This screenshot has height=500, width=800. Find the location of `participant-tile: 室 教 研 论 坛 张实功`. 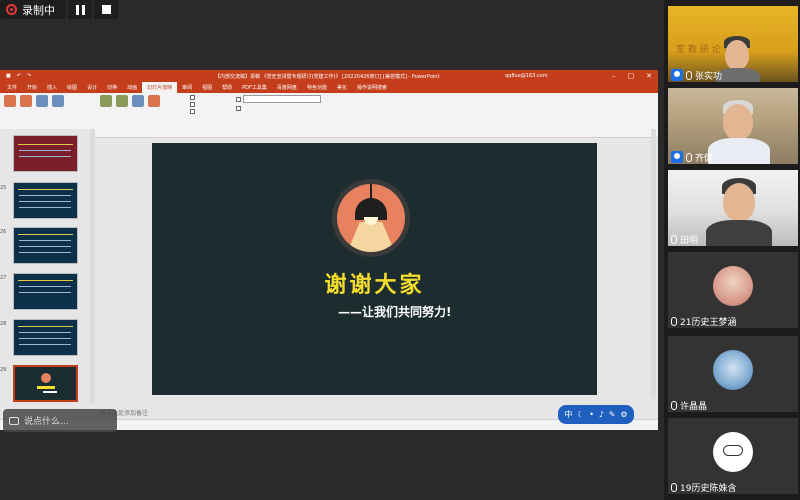

participant-tile: 室 教 研 论 坛 张实功 is located at coordinates (733, 44).